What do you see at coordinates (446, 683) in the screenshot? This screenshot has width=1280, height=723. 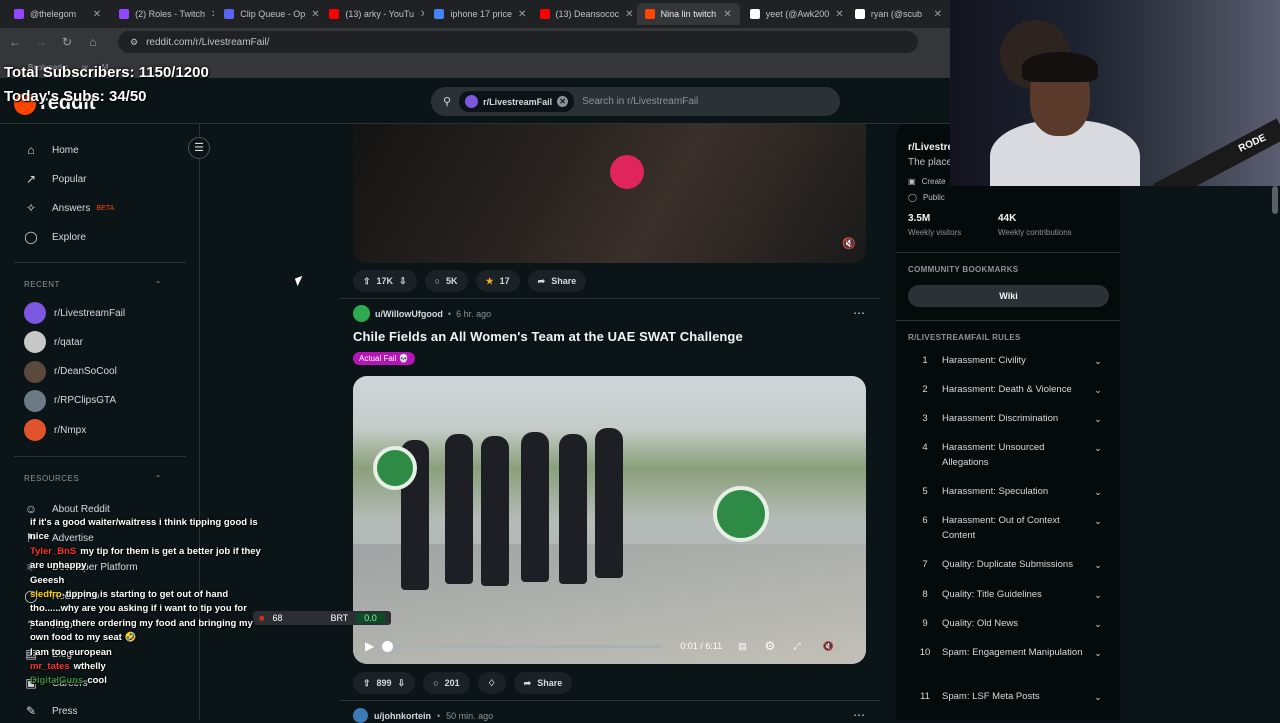 I see `comments-button: ○ 201` at bounding box center [446, 683].